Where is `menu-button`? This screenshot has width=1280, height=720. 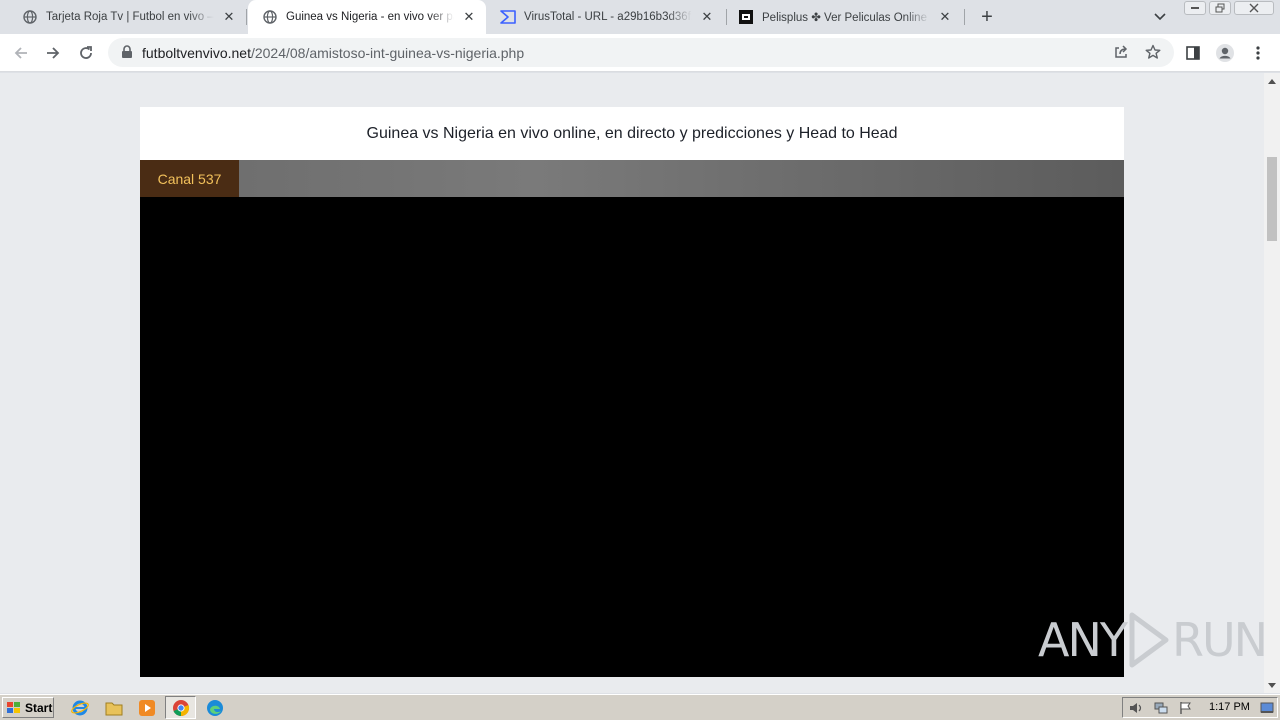
menu-button is located at coordinates (1258, 53).